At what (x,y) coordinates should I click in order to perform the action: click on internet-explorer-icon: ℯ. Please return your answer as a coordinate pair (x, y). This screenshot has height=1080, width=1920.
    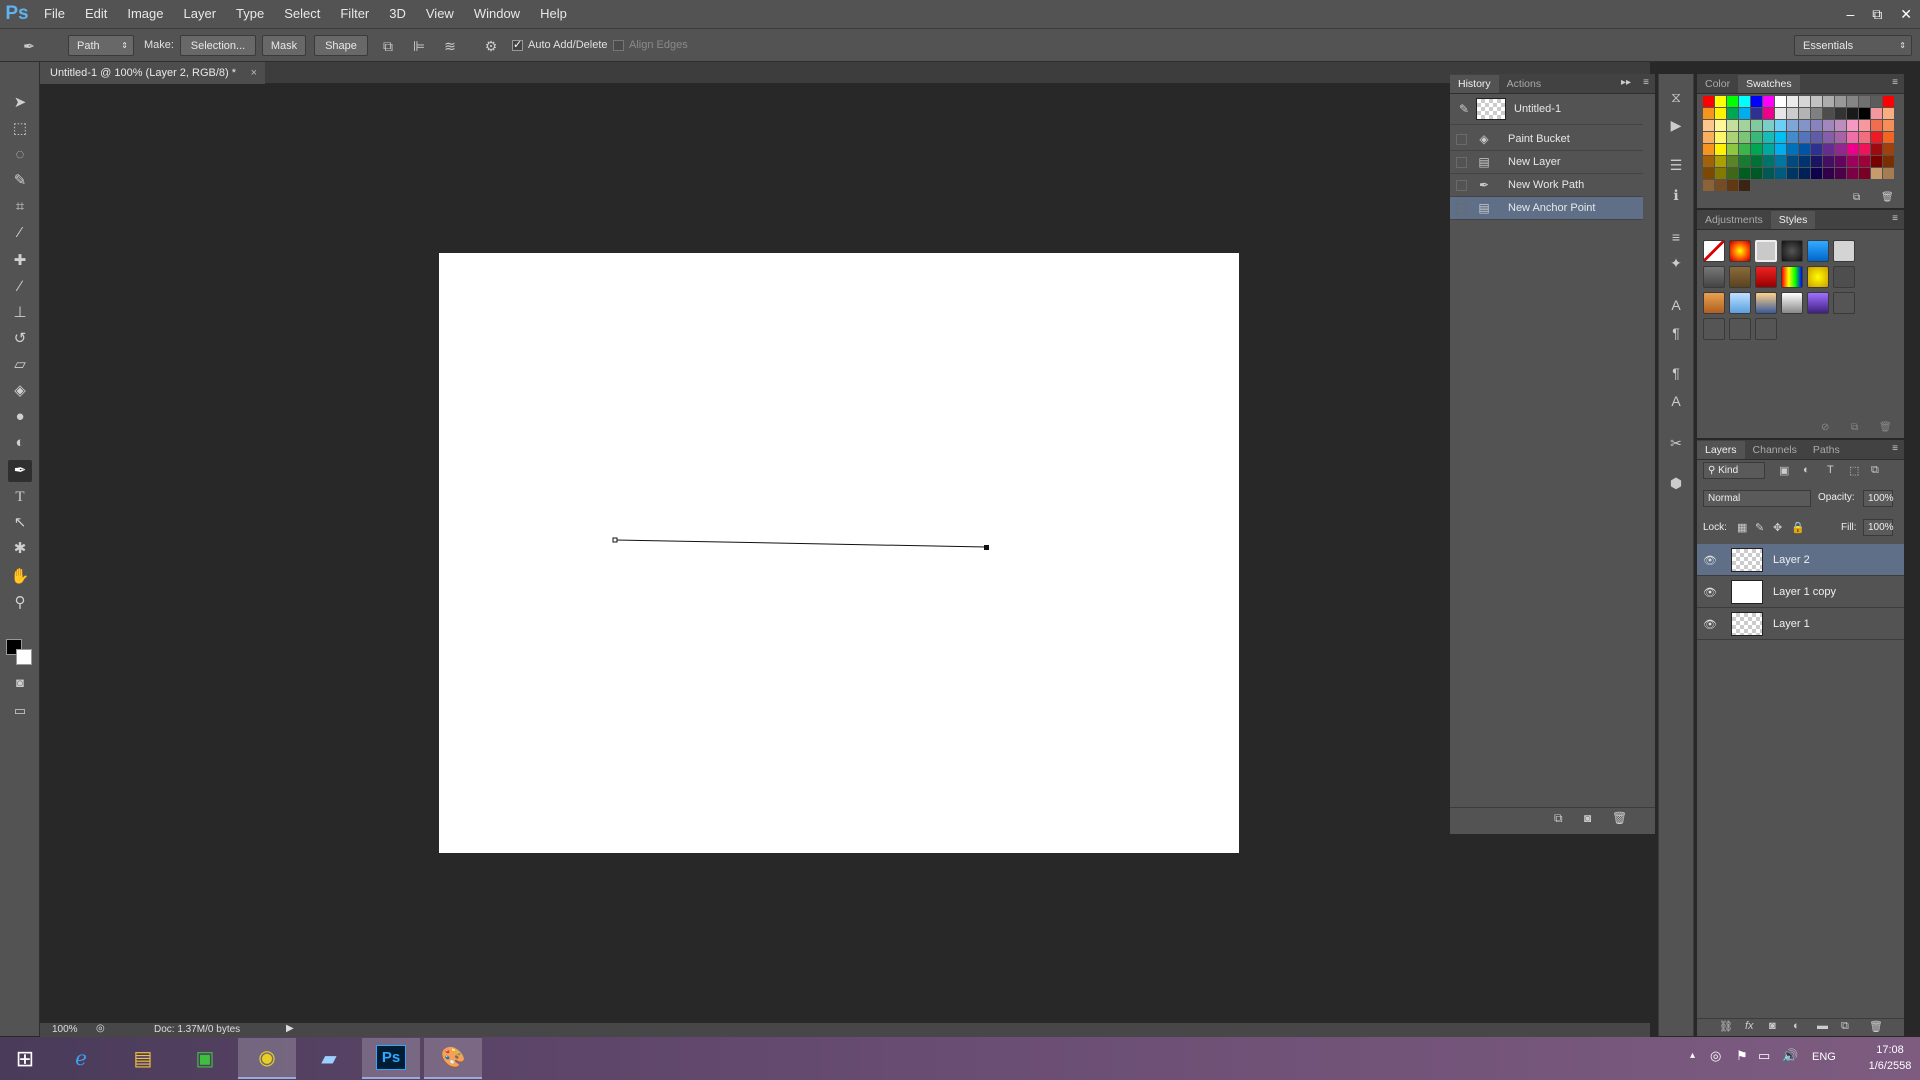
    Looking at the image, I should click on (81, 1058).